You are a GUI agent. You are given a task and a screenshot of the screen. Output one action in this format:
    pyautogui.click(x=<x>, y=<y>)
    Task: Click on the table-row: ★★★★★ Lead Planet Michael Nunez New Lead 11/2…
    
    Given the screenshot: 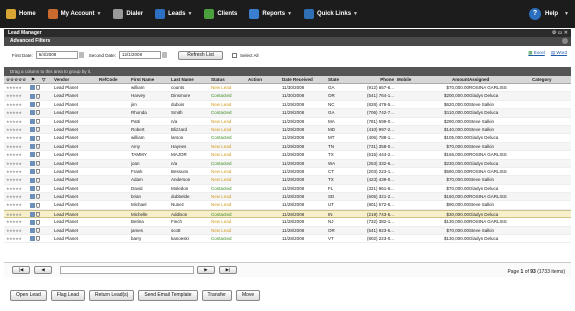 What is the action you would take?
    pyautogui.click(x=287, y=205)
    